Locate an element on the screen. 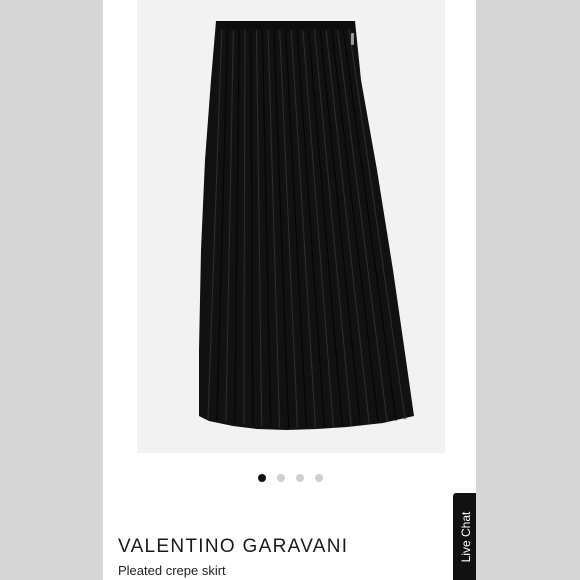  live-chat-label: Live Chat is located at coordinates (465, 536).